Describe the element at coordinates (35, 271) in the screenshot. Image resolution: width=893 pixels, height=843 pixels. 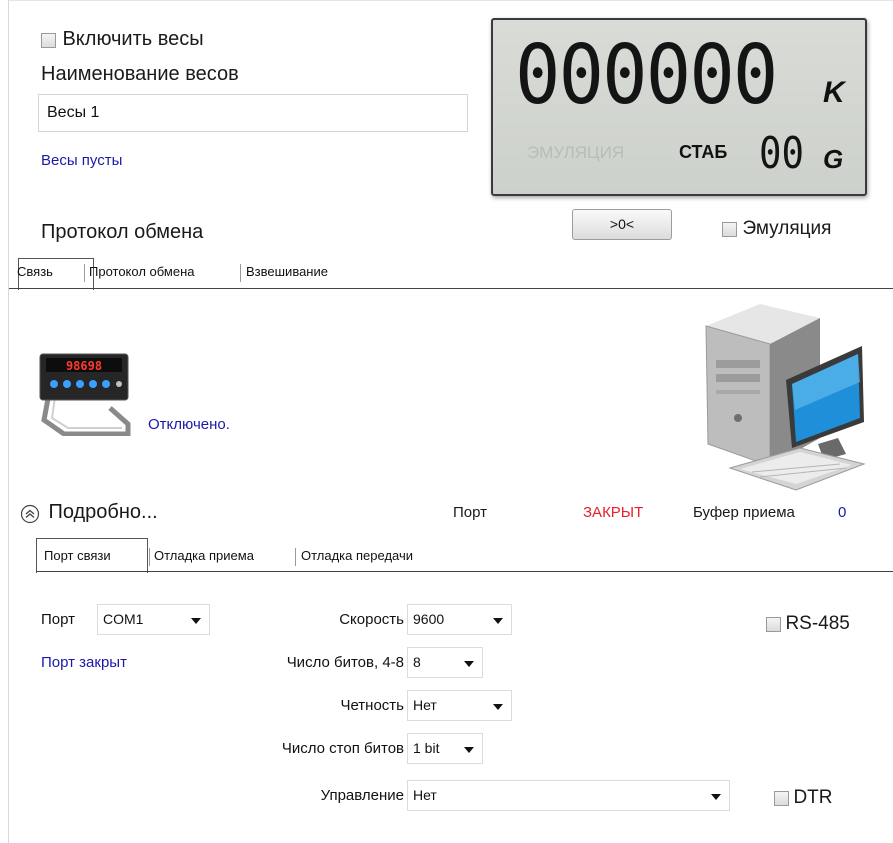
I see `tab-connection: Связь` at that location.